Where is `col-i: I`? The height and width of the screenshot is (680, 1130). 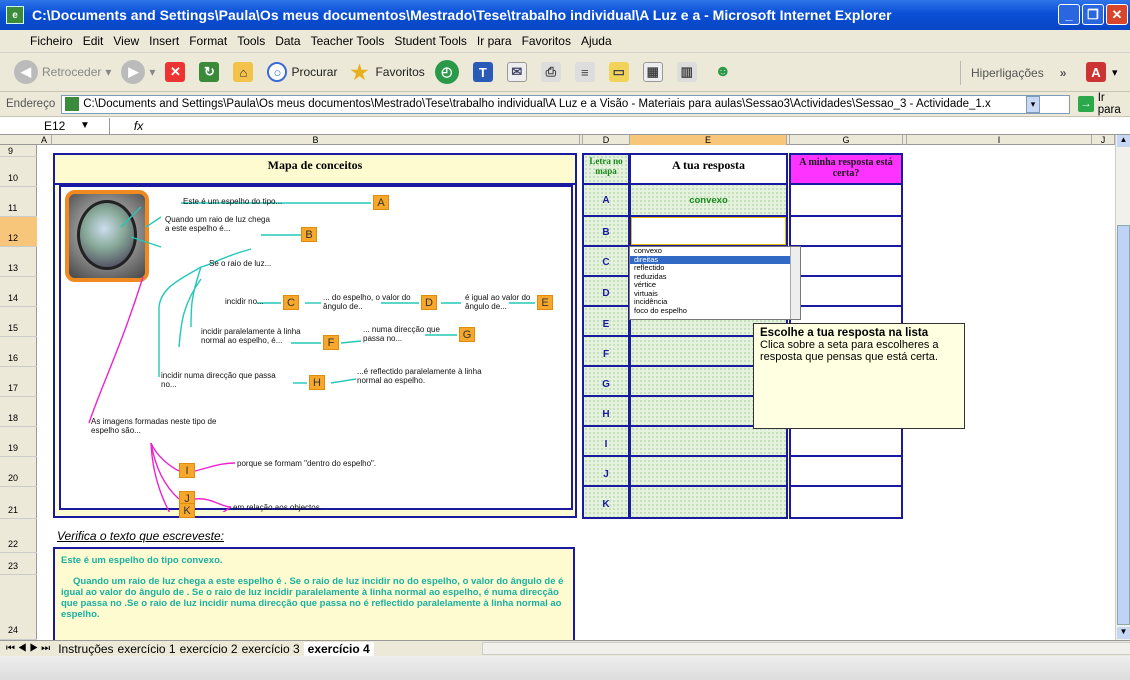 col-i: I is located at coordinates (999, 140).